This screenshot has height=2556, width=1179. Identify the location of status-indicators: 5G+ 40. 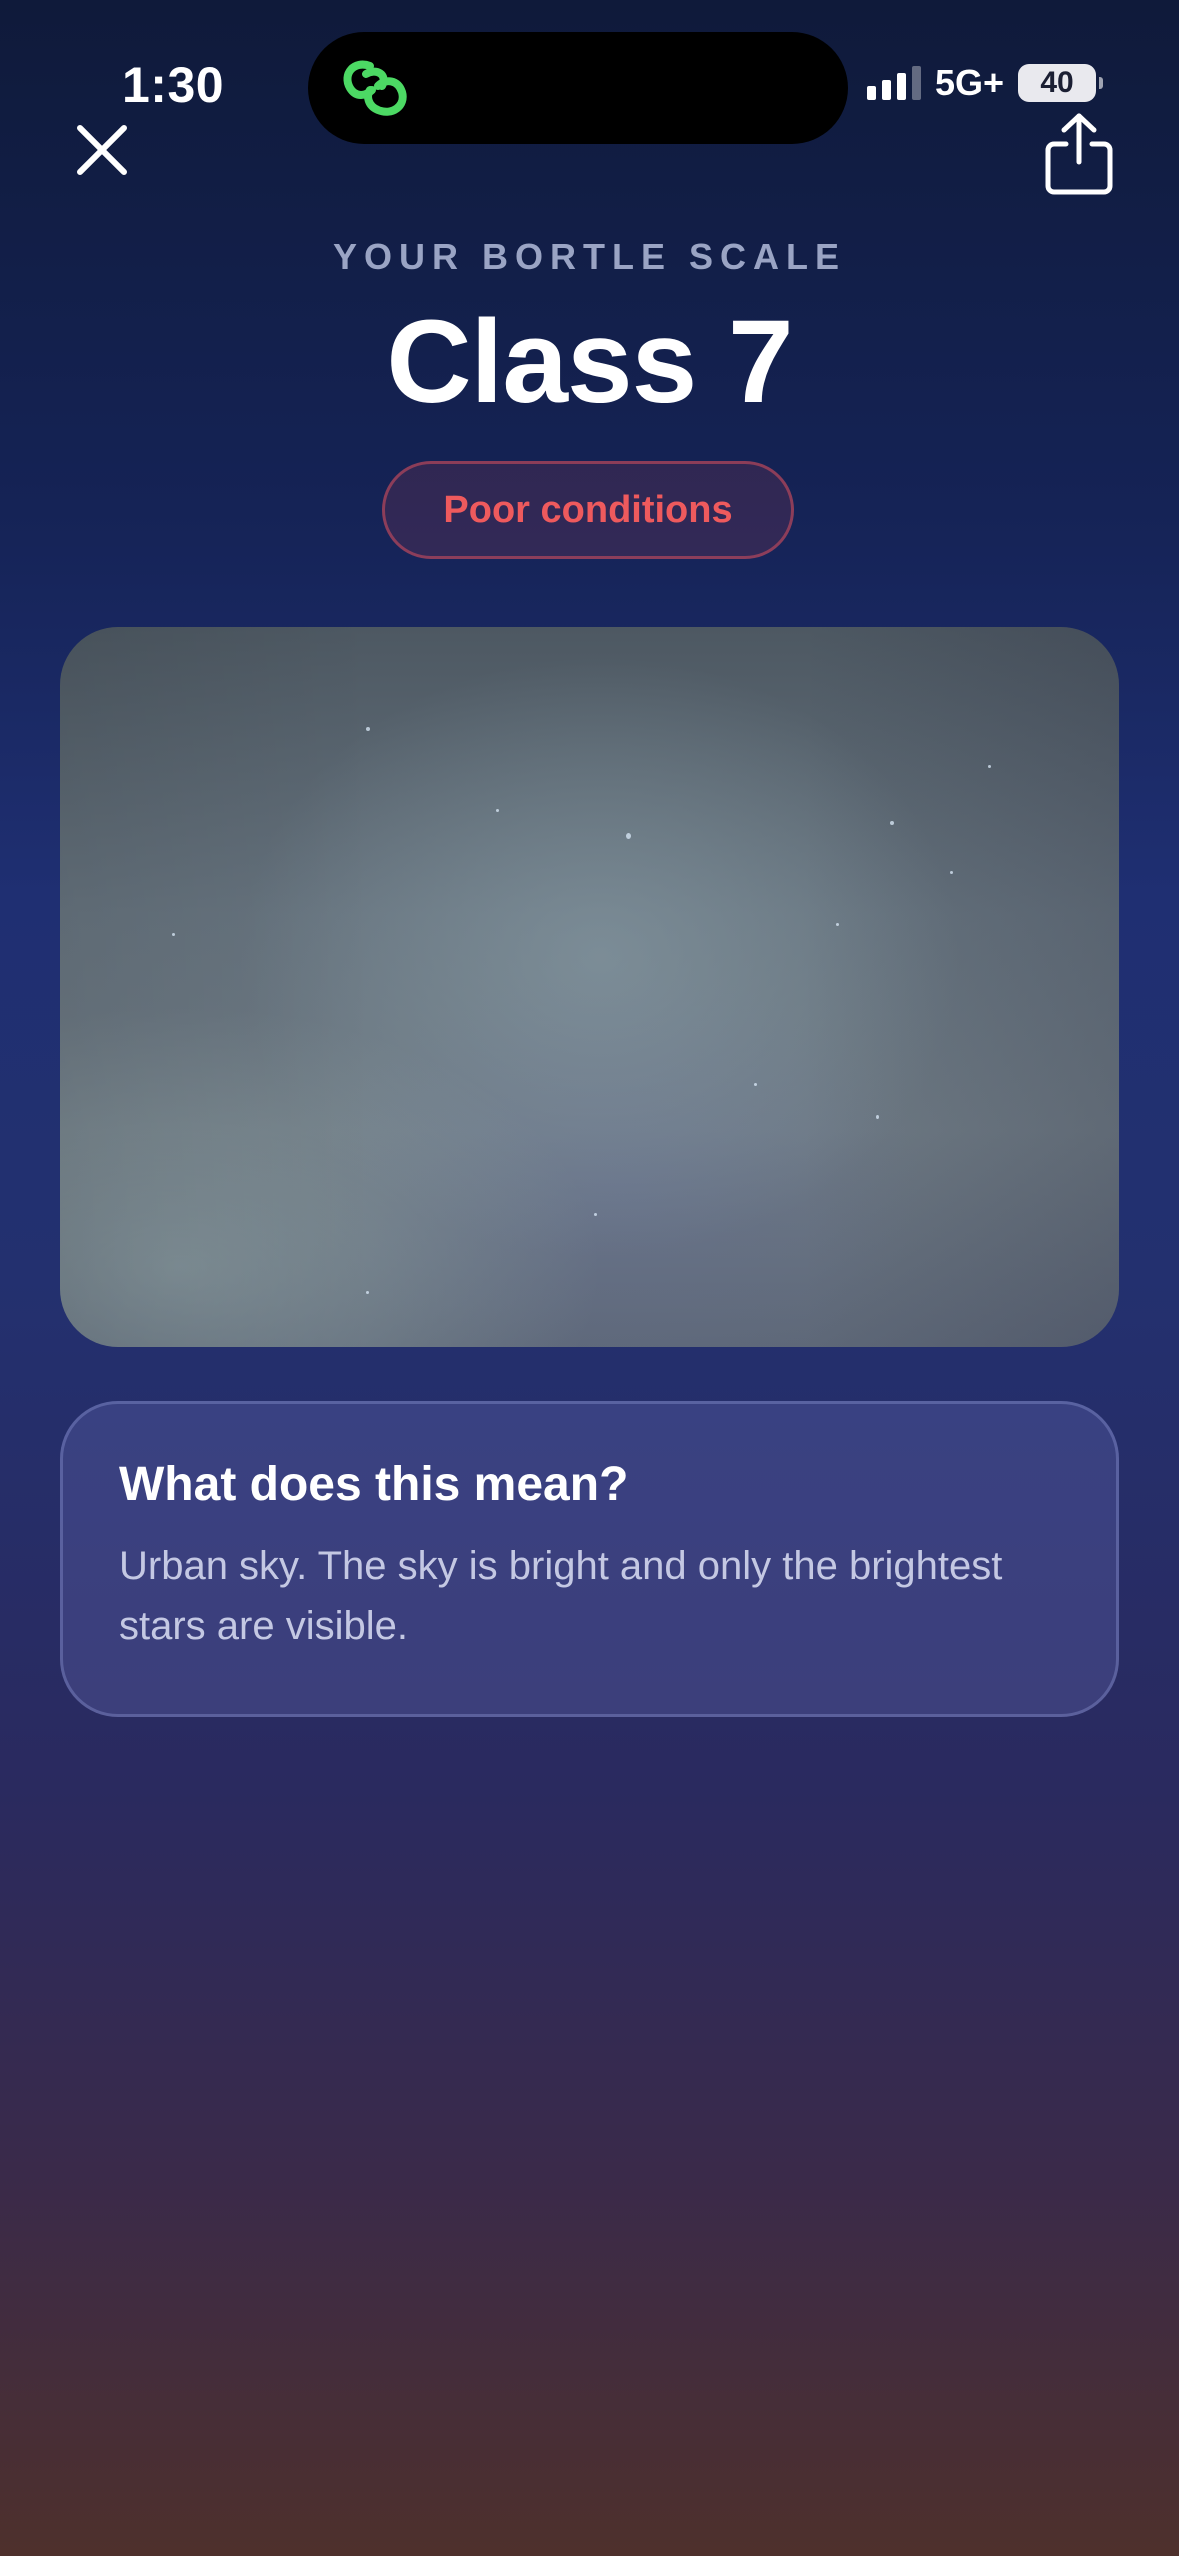
(984, 83).